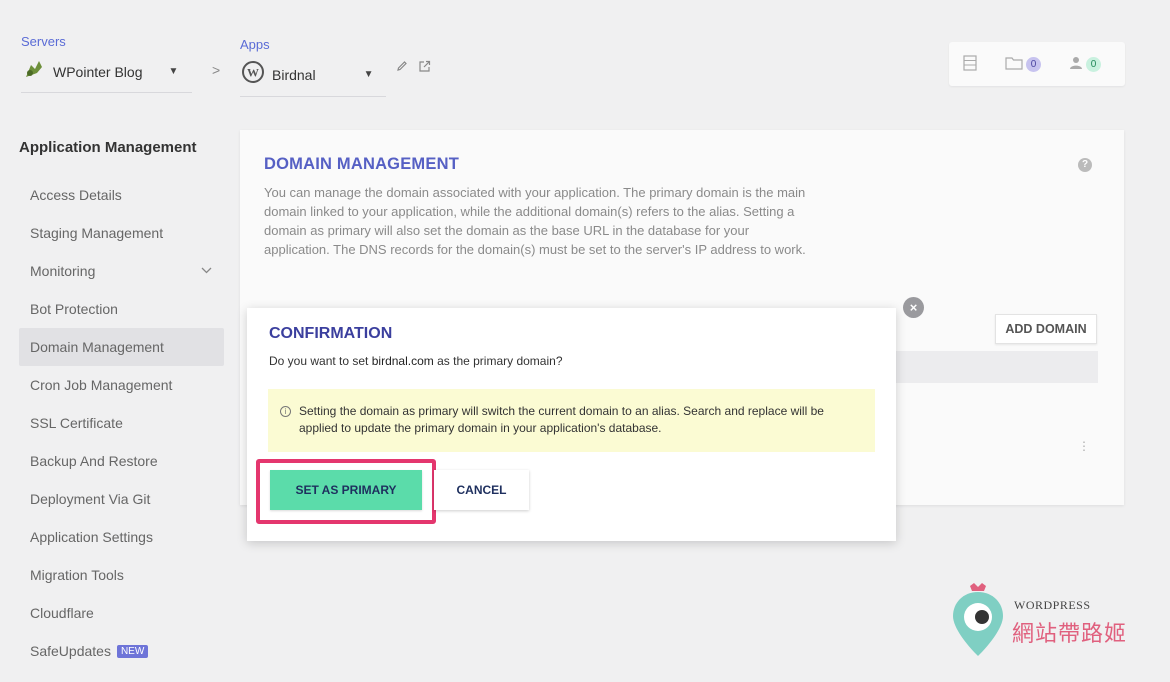  I want to click on sidebar-item-access-details: Access Details, so click(121, 195).